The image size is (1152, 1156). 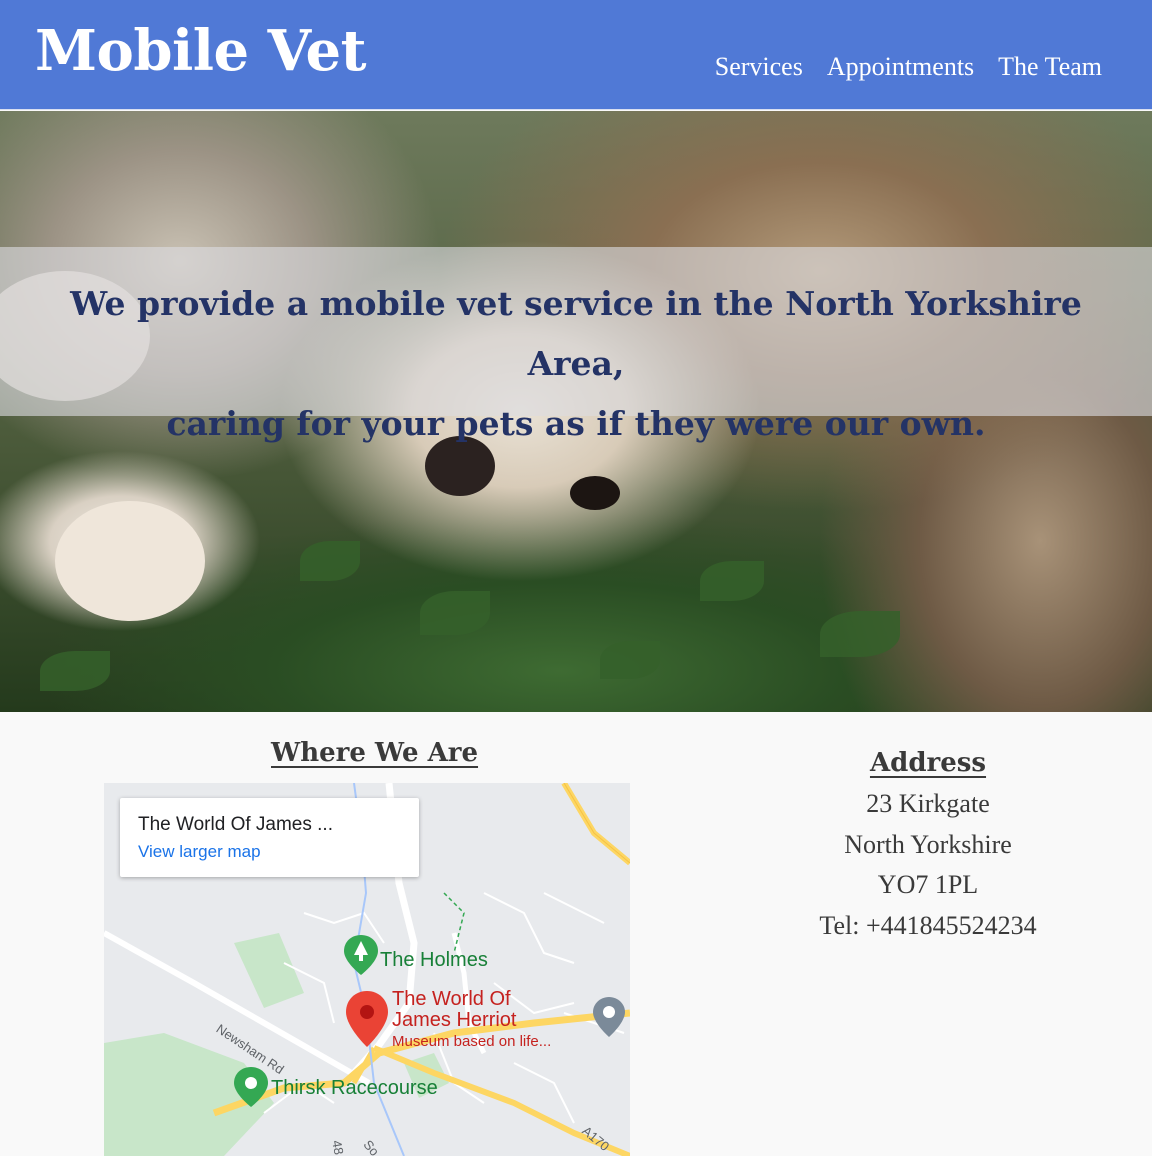 What do you see at coordinates (354, 1088) in the screenshot?
I see `map-label-racecourse: Thirsk Racecourse` at bounding box center [354, 1088].